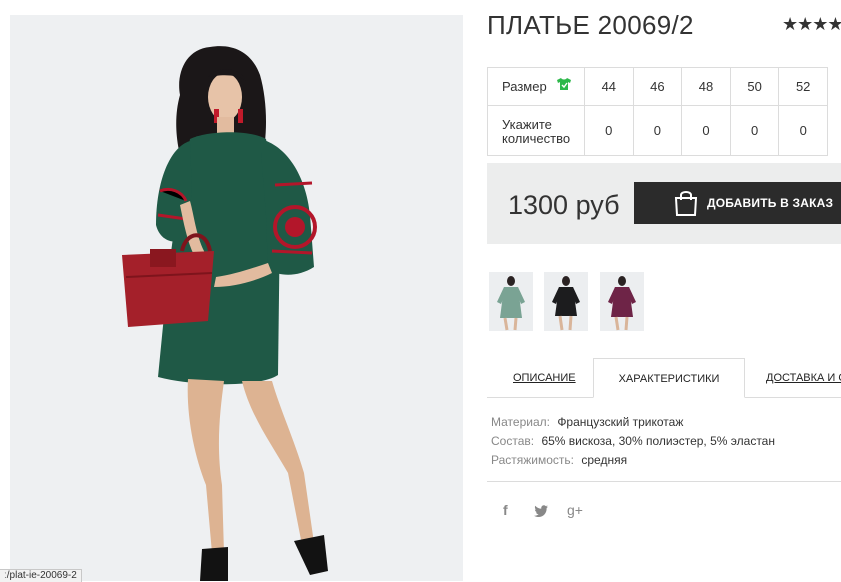  What do you see at coordinates (633, 460) in the screenshot?
I see `spec-row: Растяжимость: средняя` at bounding box center [633, 460].